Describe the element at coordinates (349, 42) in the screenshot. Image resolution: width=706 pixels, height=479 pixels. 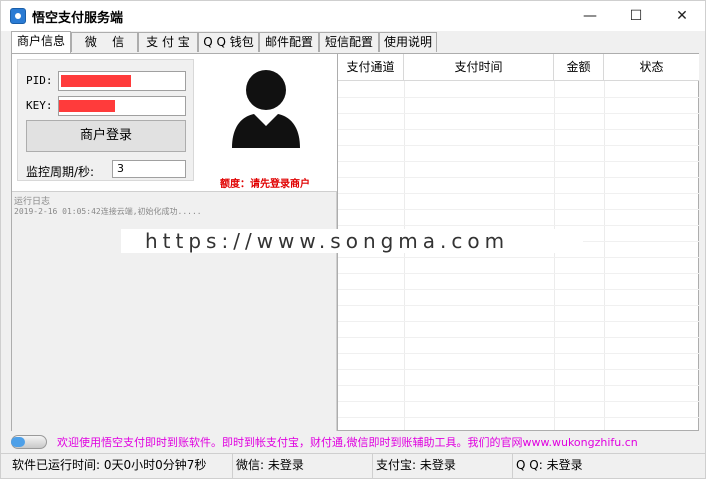
I see `tab-sms-config: 短信配置` at that location.